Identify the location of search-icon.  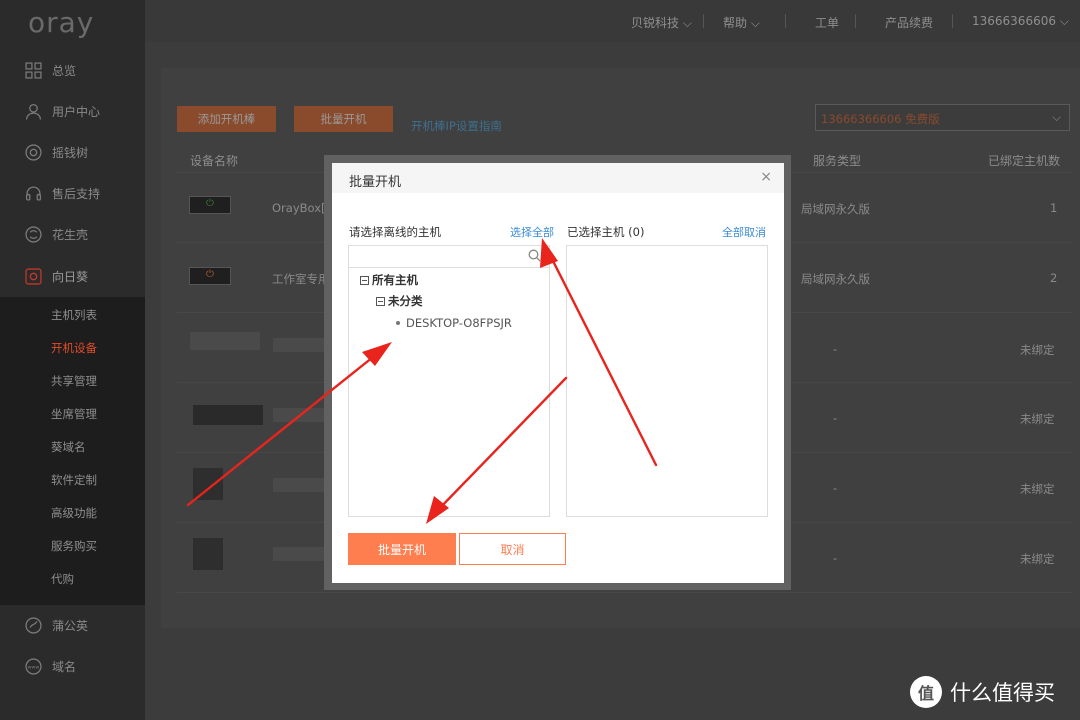
(534, 257).